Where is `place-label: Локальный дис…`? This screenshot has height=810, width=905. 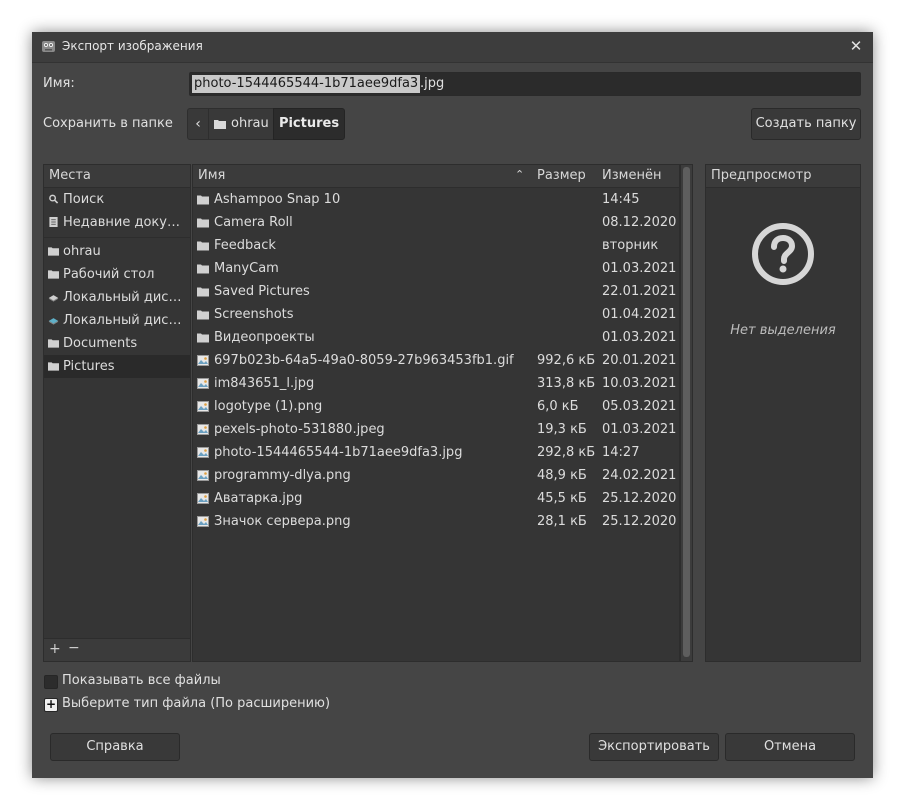
place-label: Локальный дис… is located at coordinates (122, 320).